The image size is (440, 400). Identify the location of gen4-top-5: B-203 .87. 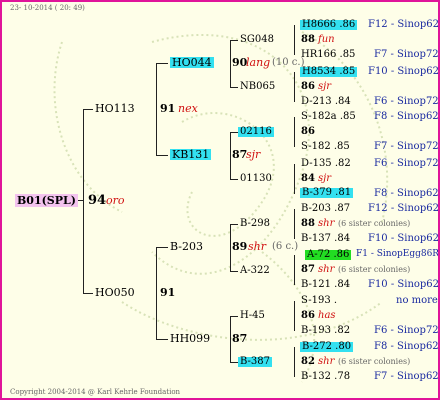
(325, 209).